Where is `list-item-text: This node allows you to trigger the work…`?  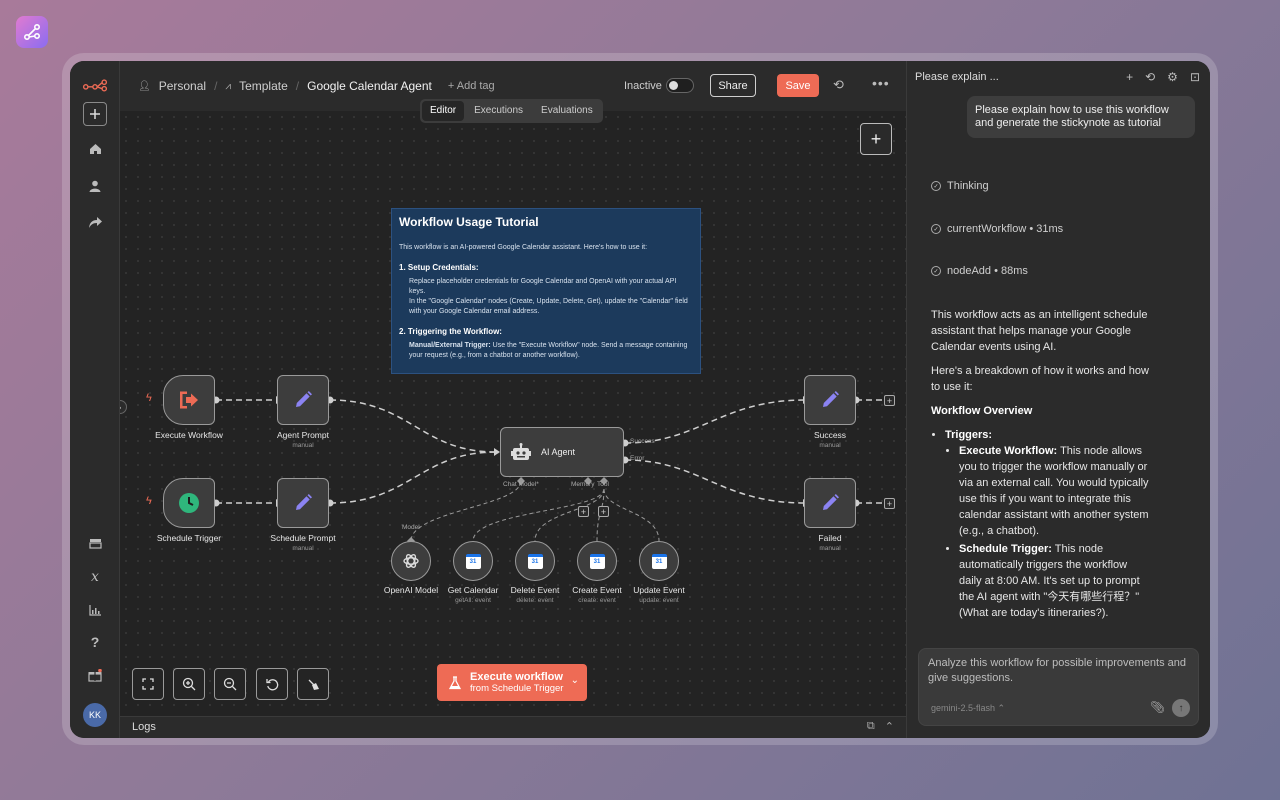
list-item-text: This node allows you to trigger the work… is located at coordinates (1054, 491).